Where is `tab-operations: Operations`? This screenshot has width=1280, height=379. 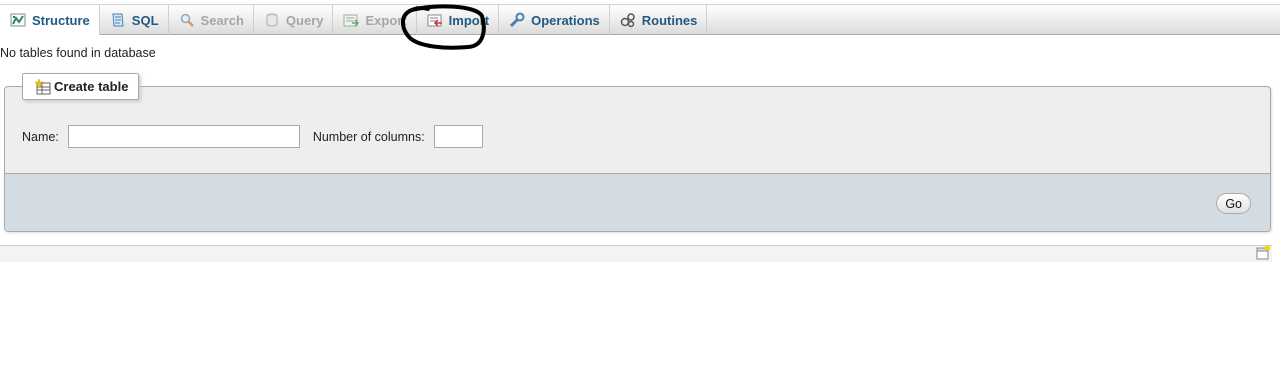 tab-operations: Operations is located at coordinates (554, 20).